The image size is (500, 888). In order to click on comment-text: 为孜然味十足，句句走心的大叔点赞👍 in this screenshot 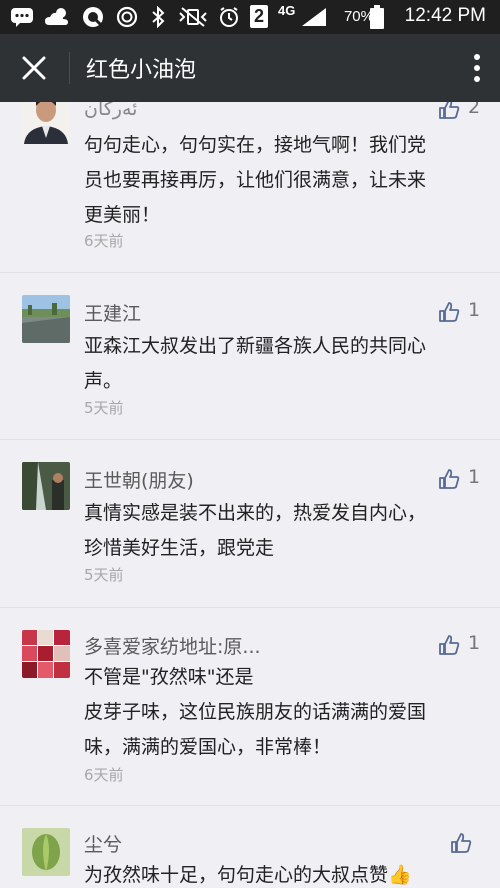, I will do `click(248, 875)`.